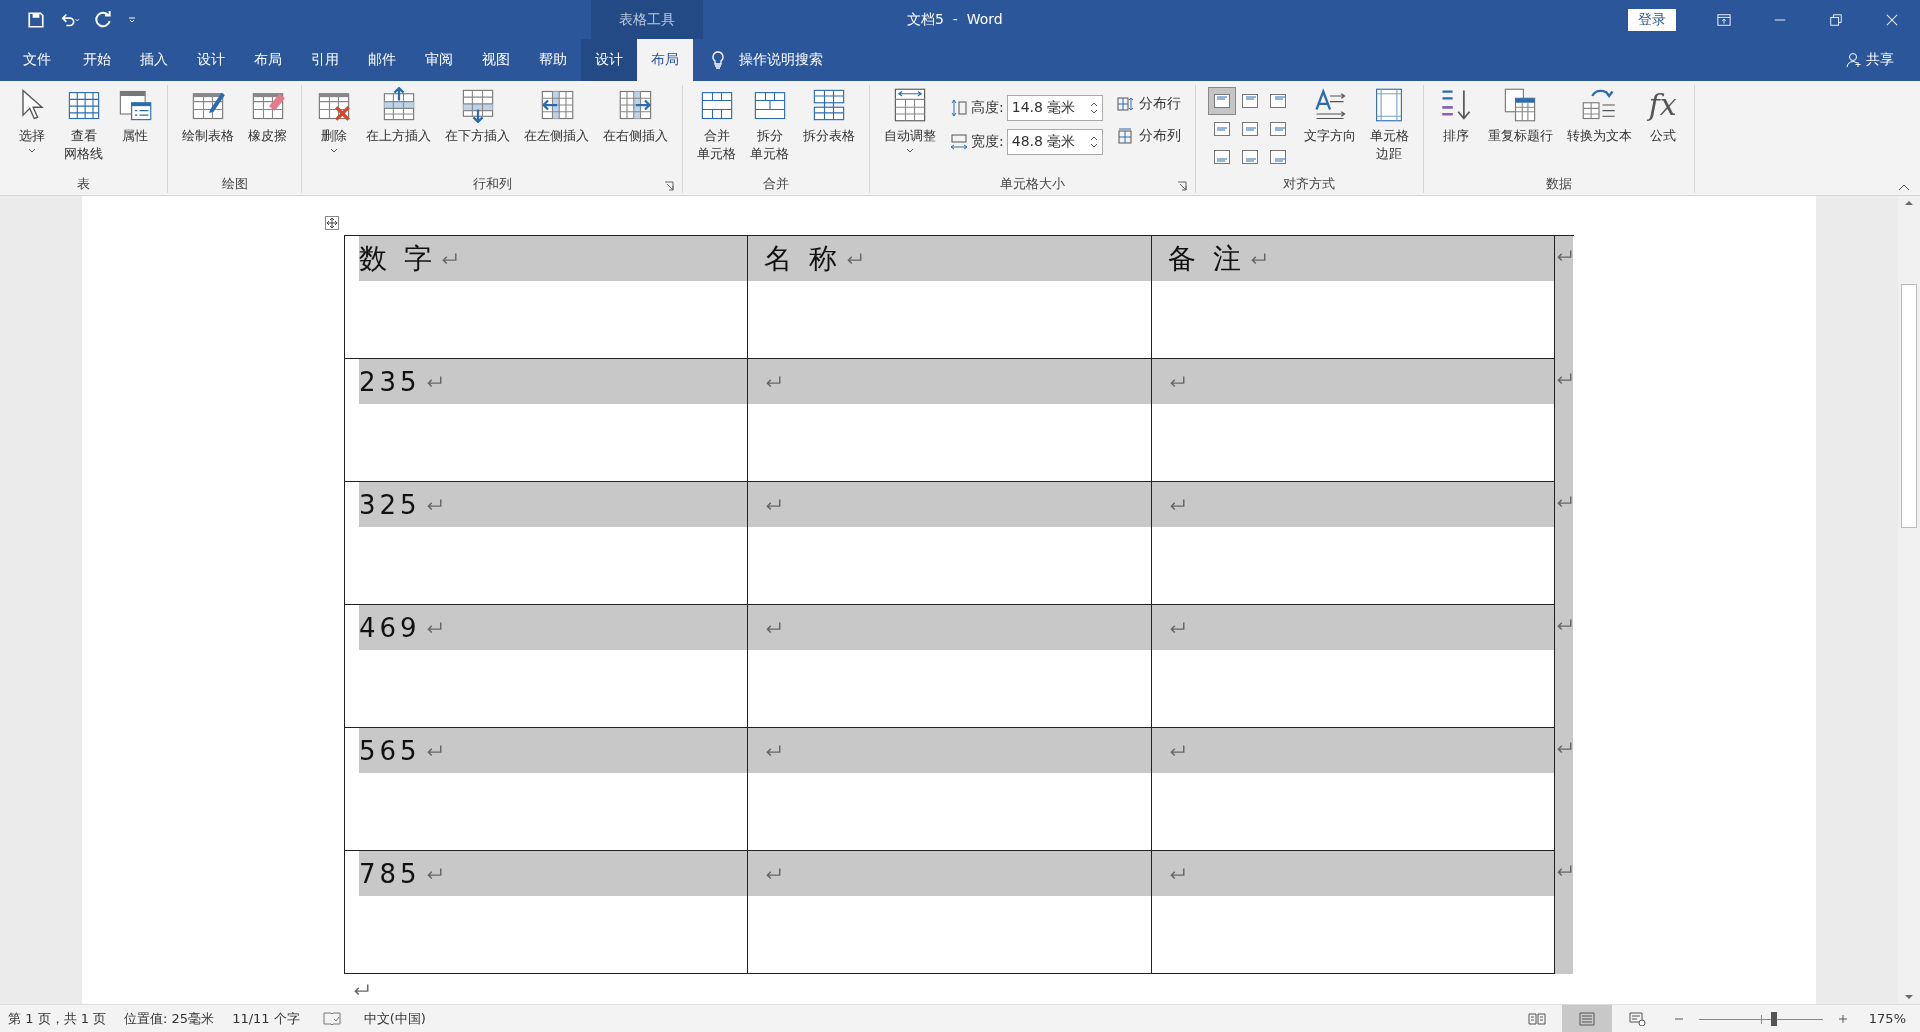 The width and height of the screenshot is (1920, 1032). Describe the element at coordinates (1148, 136) in the screenshot. I see `ribbon-small-button: 分布列` at that location.